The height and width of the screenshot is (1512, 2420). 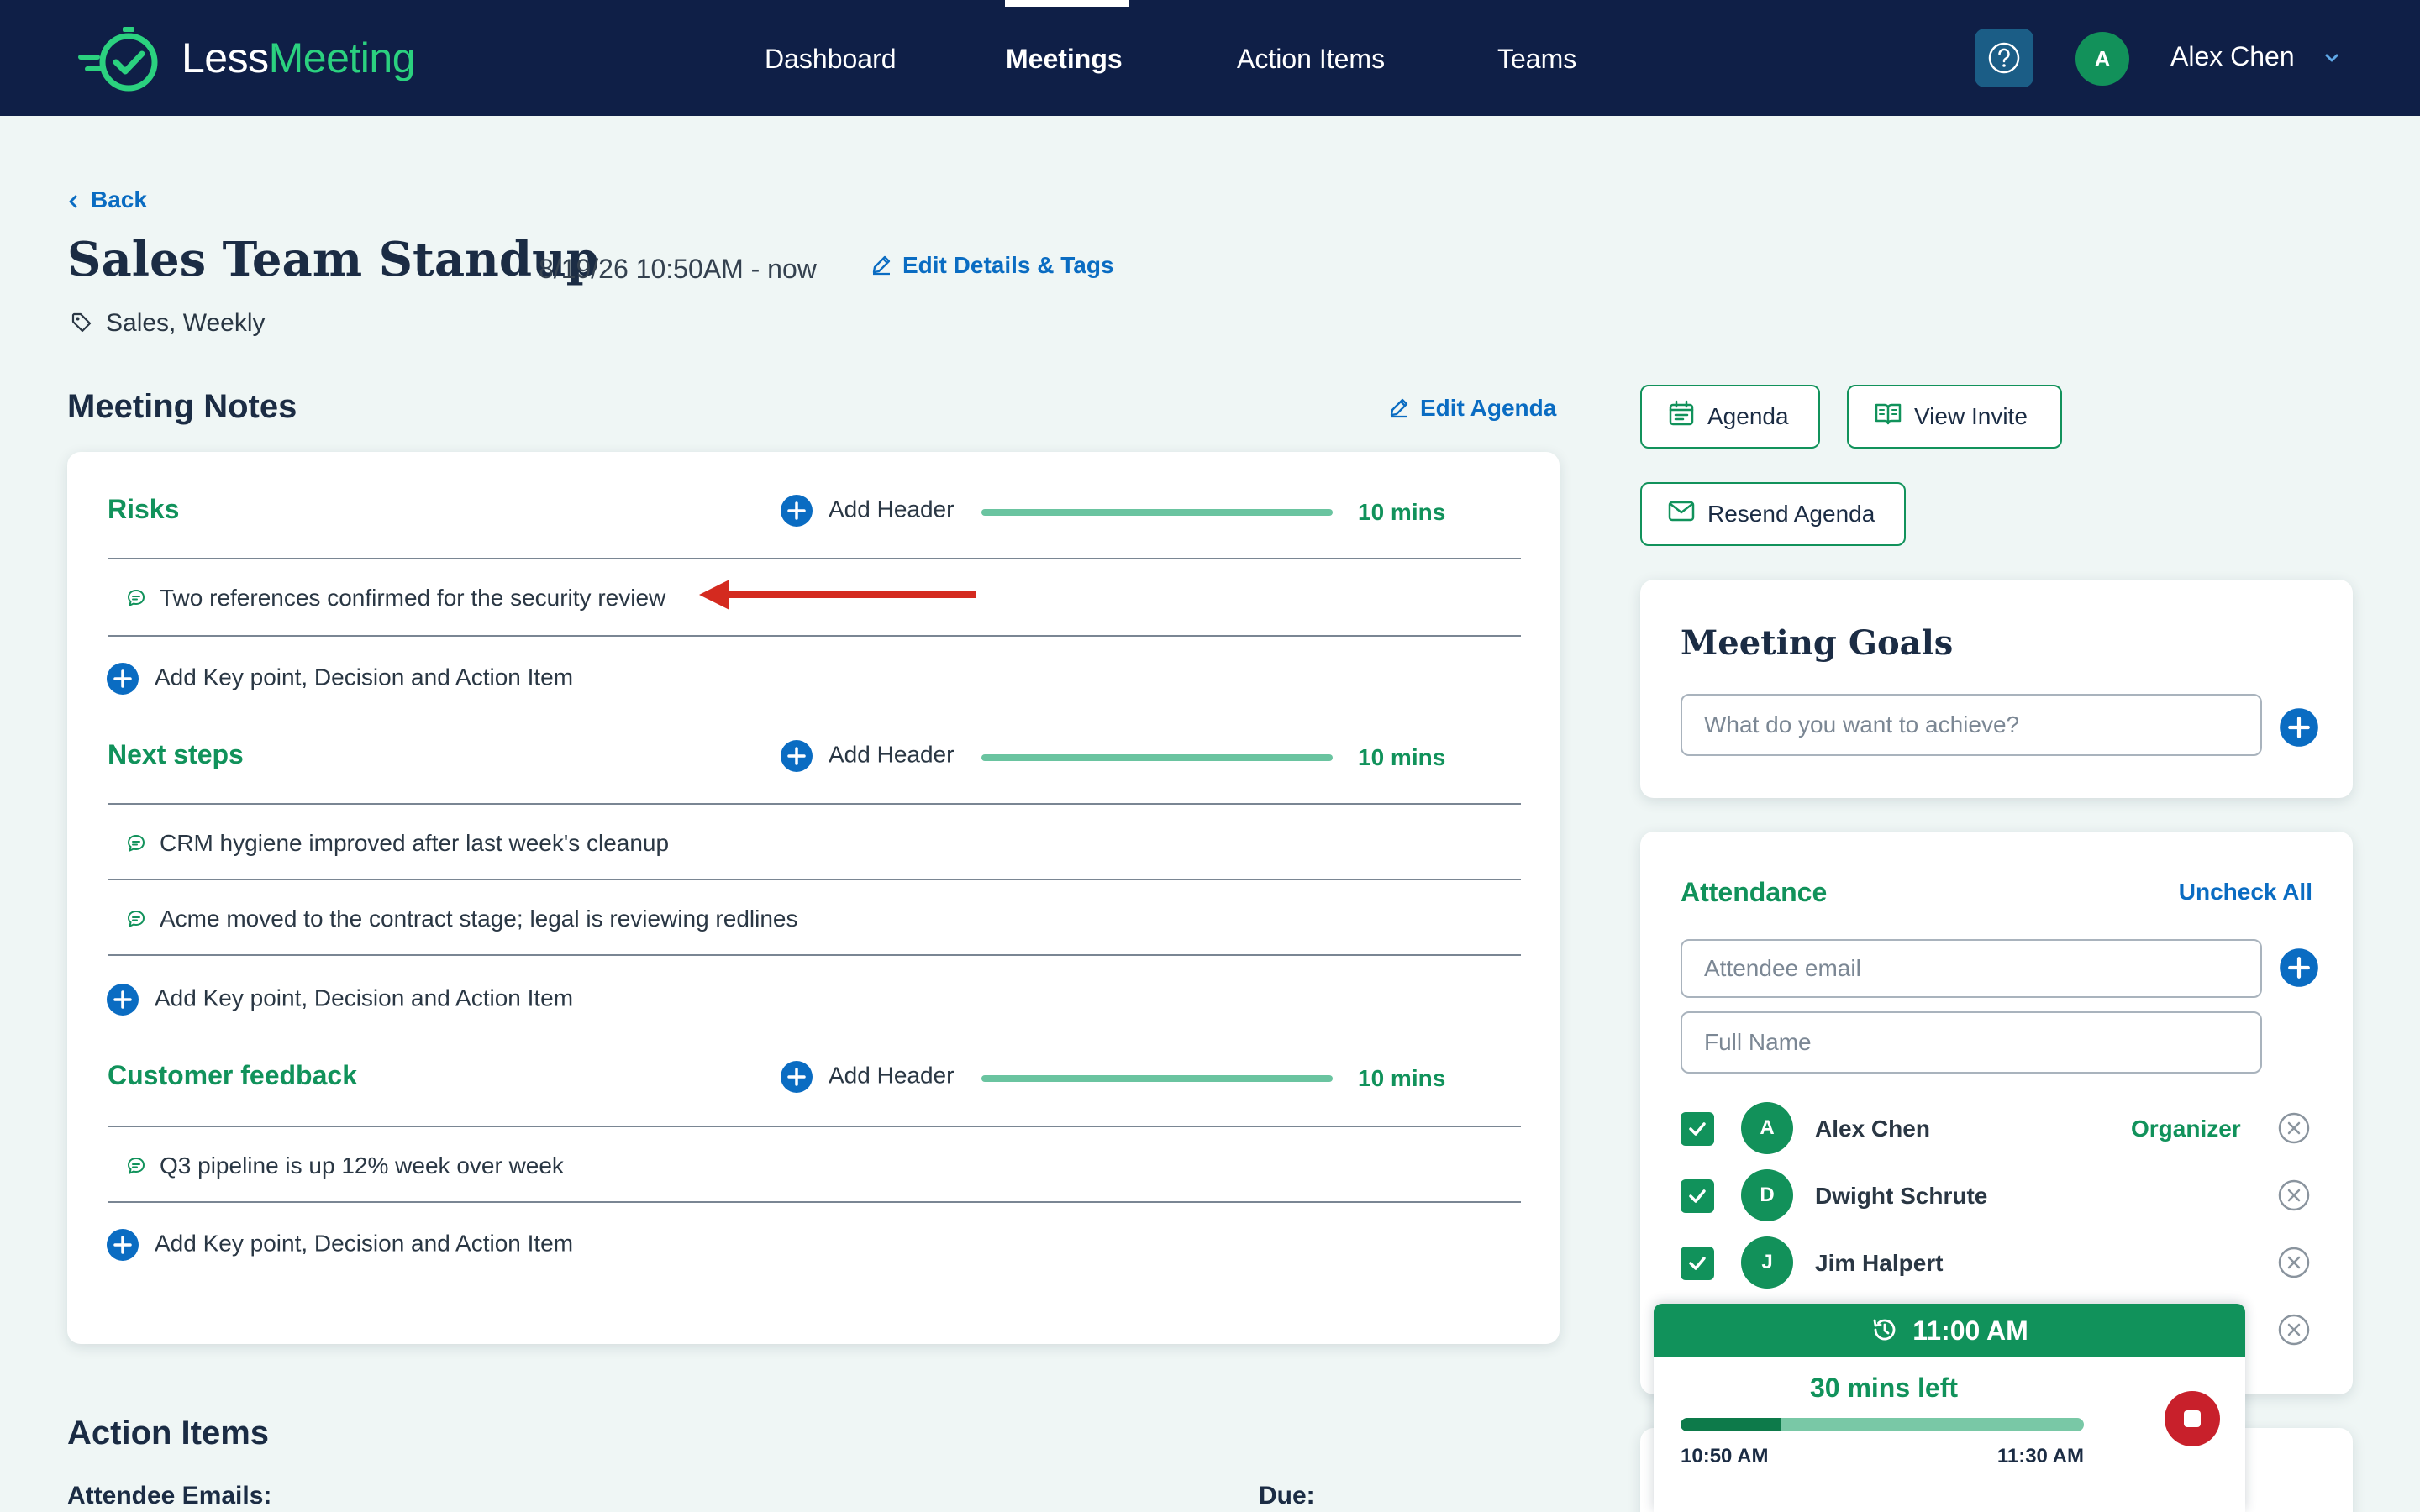 What do you see at coordinates (233, 1075) in the screenshot?
I see `topic-title: Customer feedback` at bounding box center [233, 1075].